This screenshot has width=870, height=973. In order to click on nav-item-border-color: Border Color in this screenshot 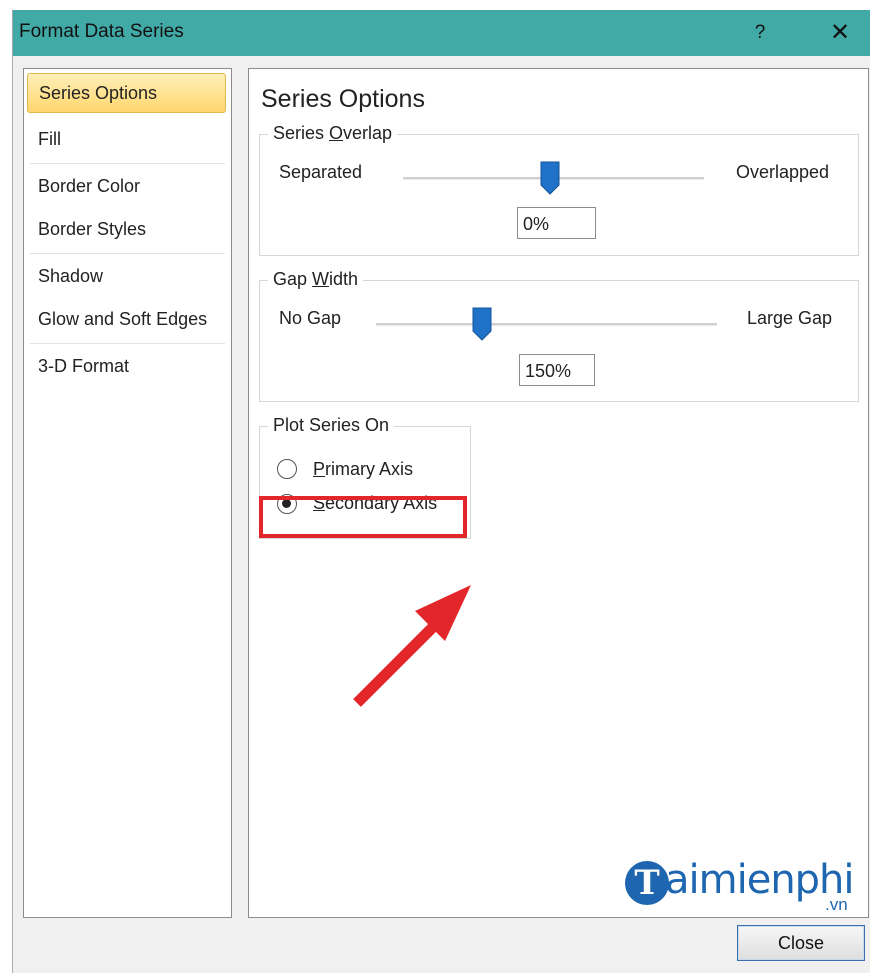, I will do `click(127, 186)`.